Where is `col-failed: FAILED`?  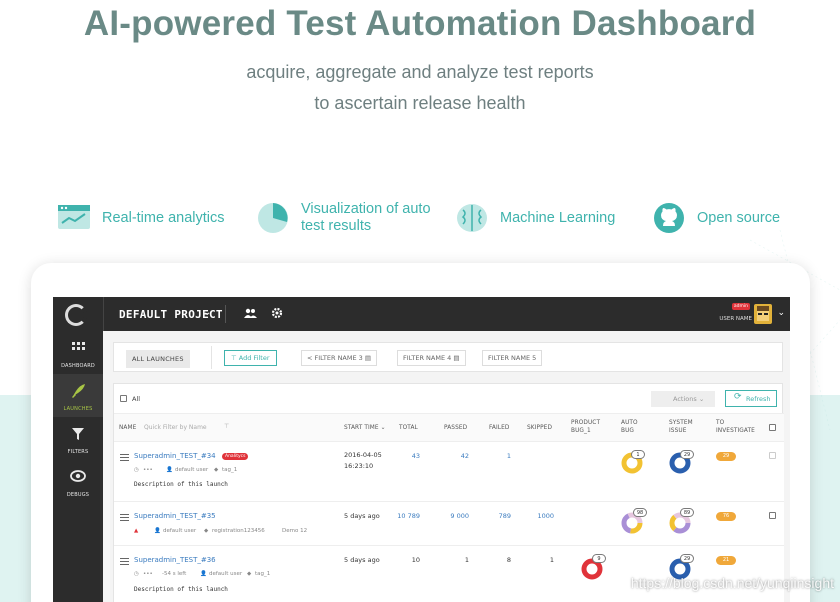
col-failed: FAILED is located at coordinates (499, 428).